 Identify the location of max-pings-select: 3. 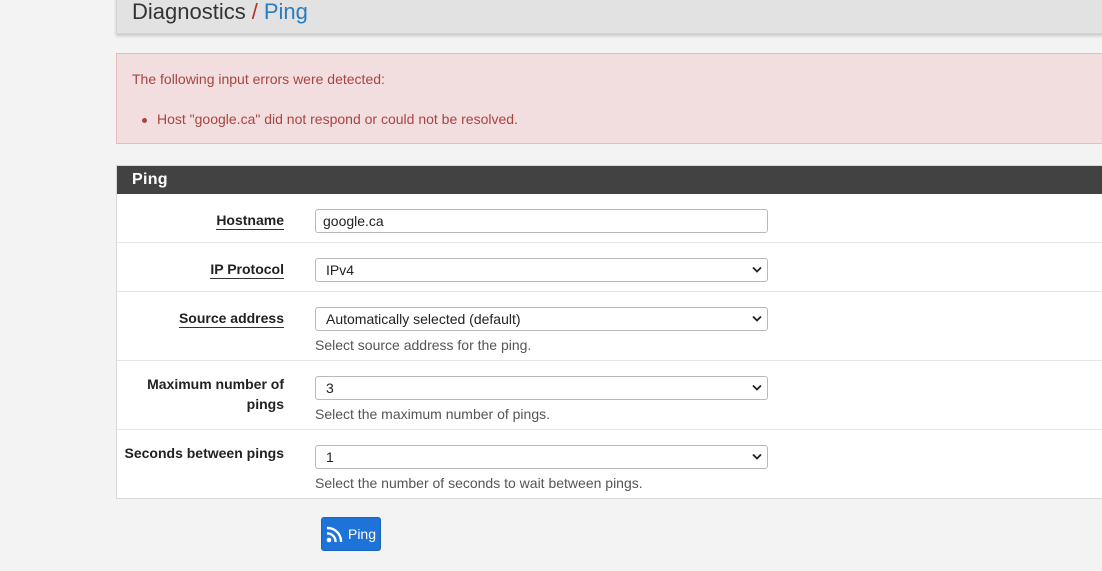
(541, 388).